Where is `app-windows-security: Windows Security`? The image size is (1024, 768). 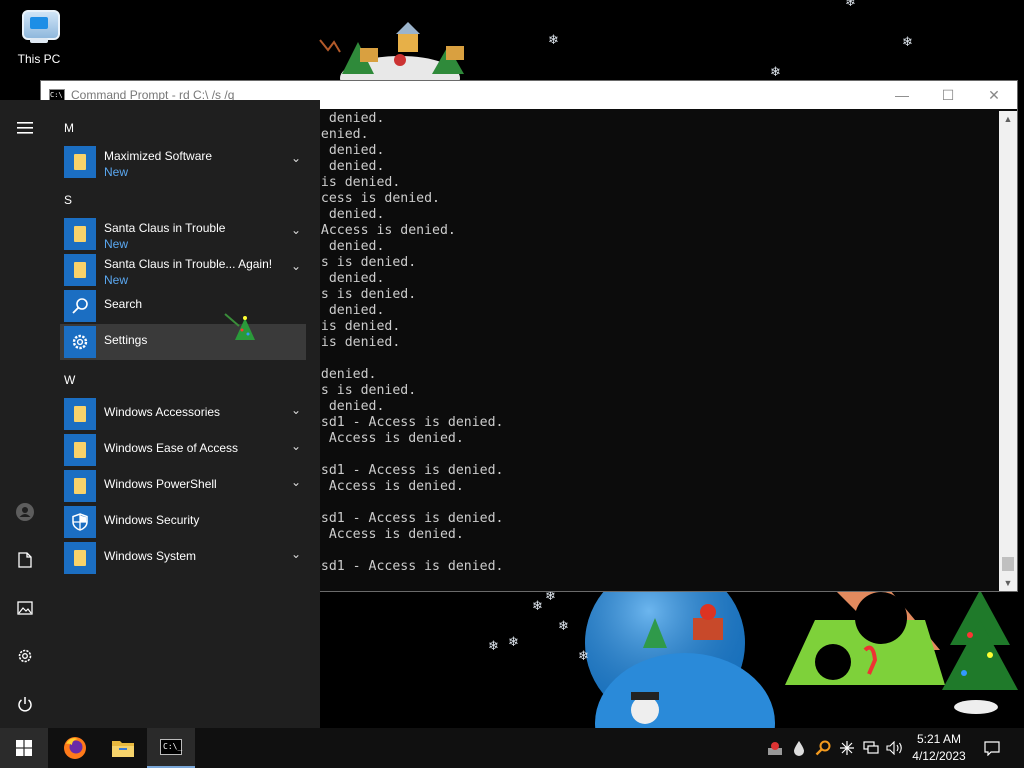 app-windows-security: Windows Security is located at coordinates (183, 522).